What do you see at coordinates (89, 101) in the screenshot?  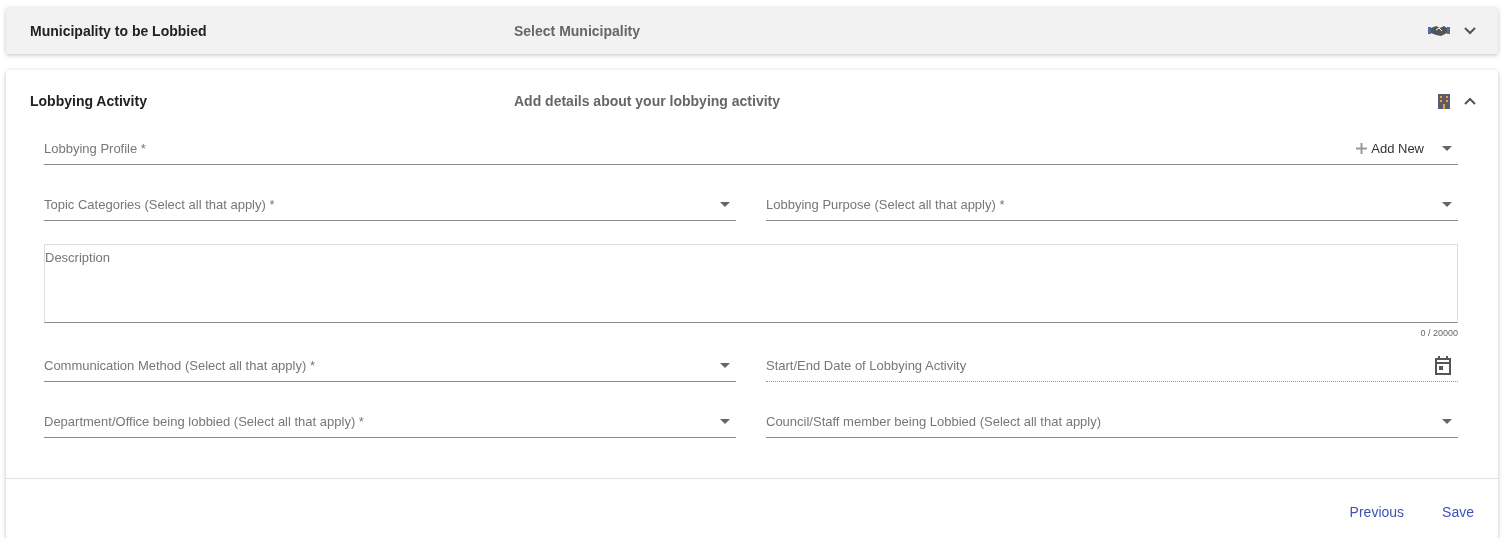 I see `panel-title: Lobbying Activity` at bounding box center [89, 101].